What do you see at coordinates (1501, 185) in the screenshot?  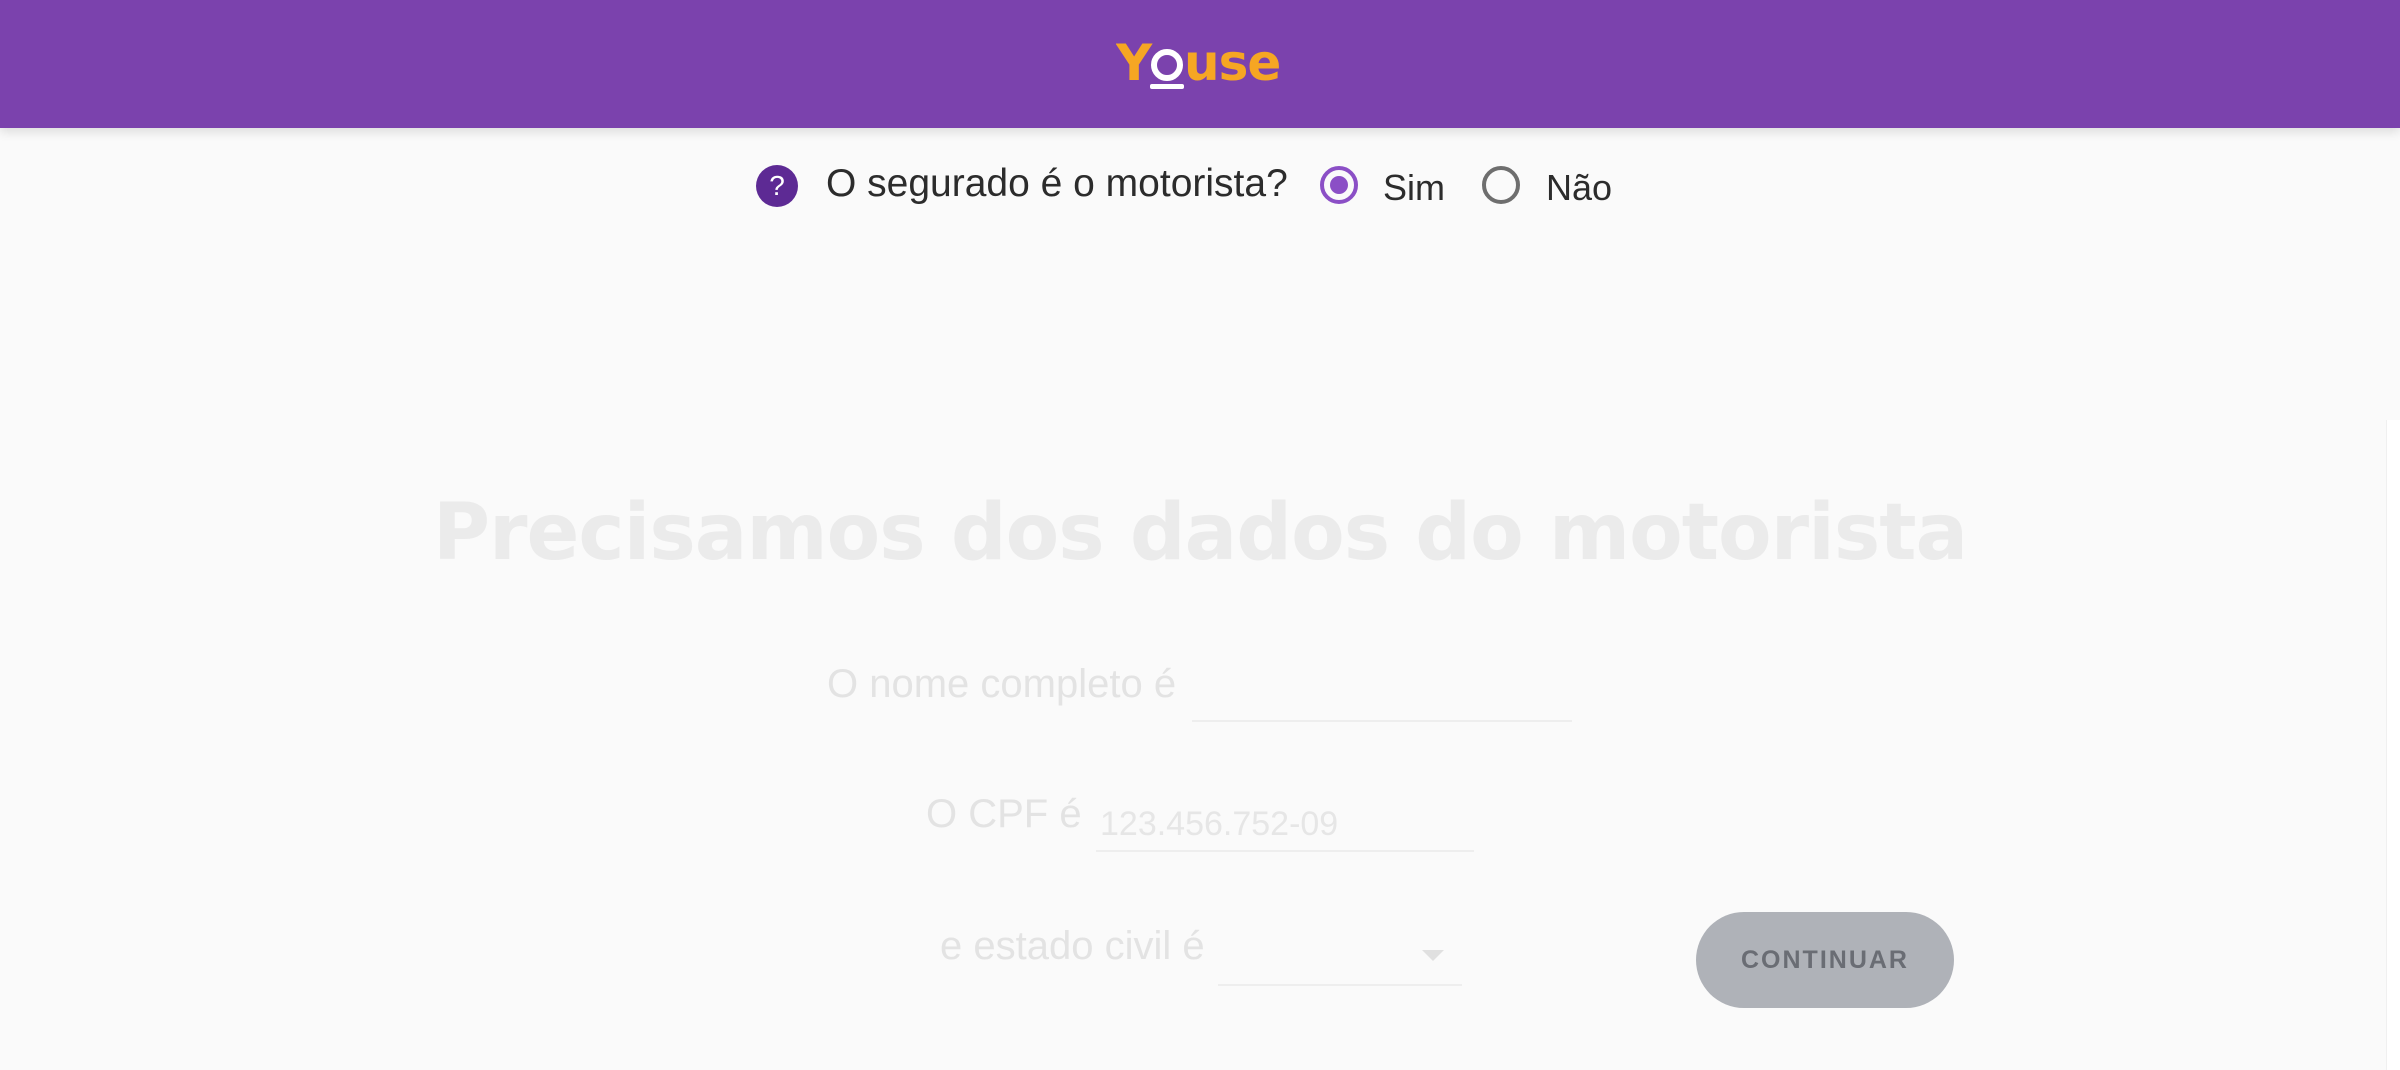 I see `radio-nao` at bounding box center [1501, 185].